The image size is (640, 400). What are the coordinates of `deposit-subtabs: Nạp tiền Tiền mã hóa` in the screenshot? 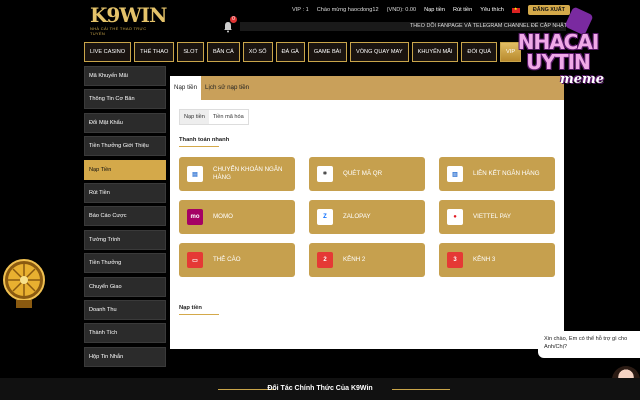 It's located at (214, 117).